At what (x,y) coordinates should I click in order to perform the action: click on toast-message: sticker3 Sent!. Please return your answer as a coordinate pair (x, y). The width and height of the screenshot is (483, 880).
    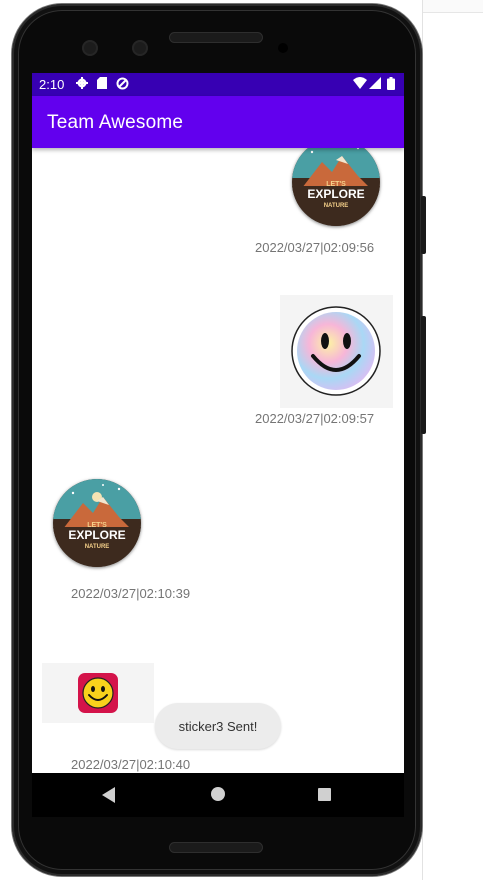
    Looking at the image, I should click on (218, 726).